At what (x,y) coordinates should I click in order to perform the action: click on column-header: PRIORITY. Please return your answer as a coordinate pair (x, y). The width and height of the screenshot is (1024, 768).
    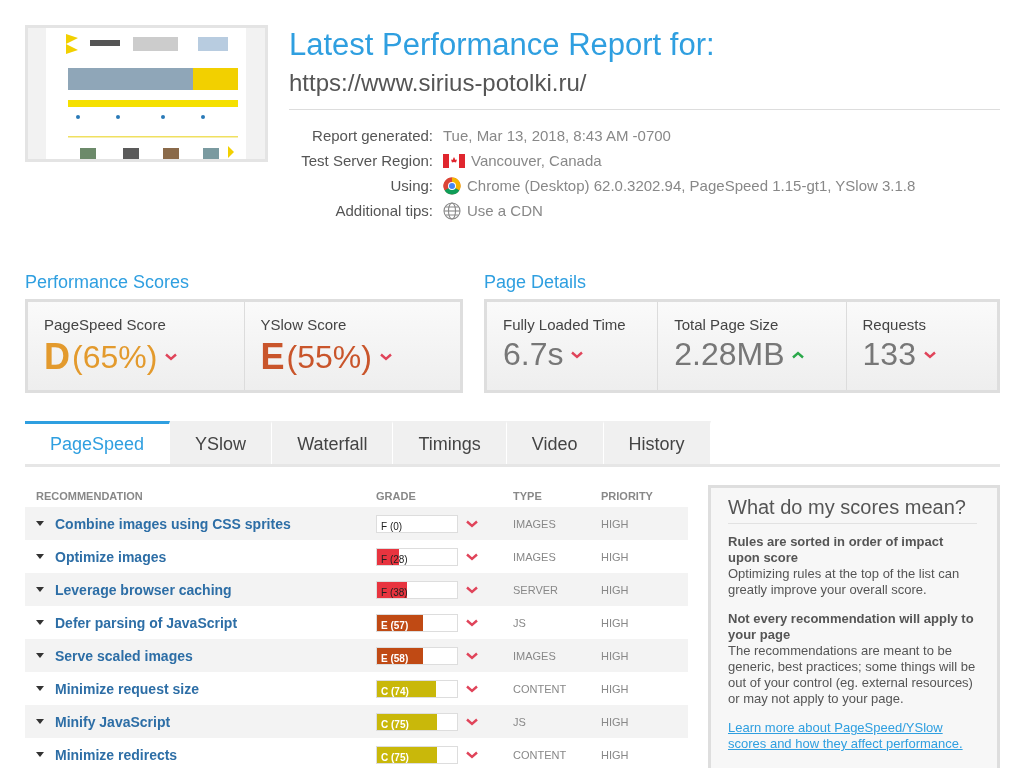
    Looking at the image, I should click on (627, 496).